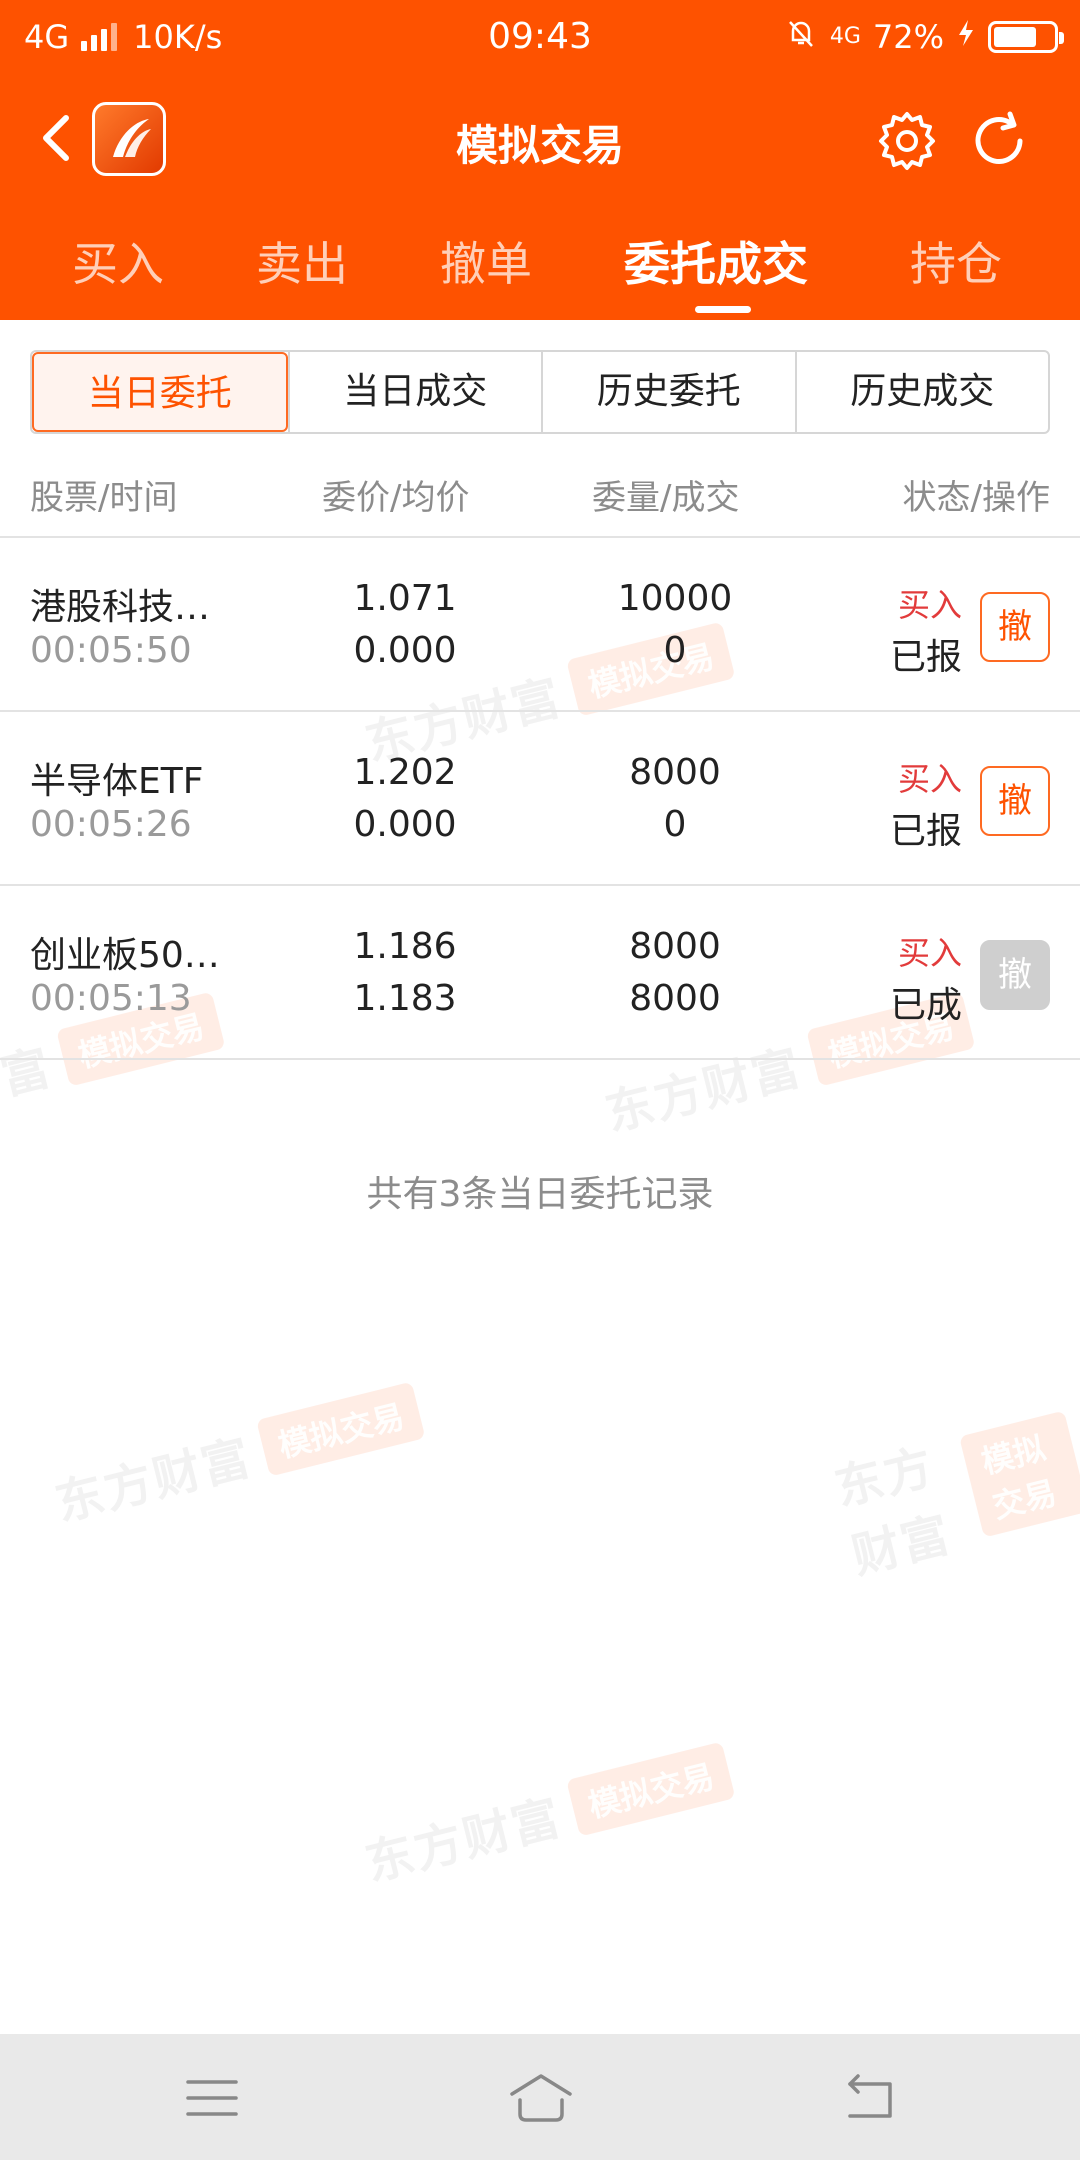 Image resolution: width=1080 pixels, height=2160 pixels. Describe the element at coordinates (999, 137) in the screenshot. I see `refresh-icon` at that location.